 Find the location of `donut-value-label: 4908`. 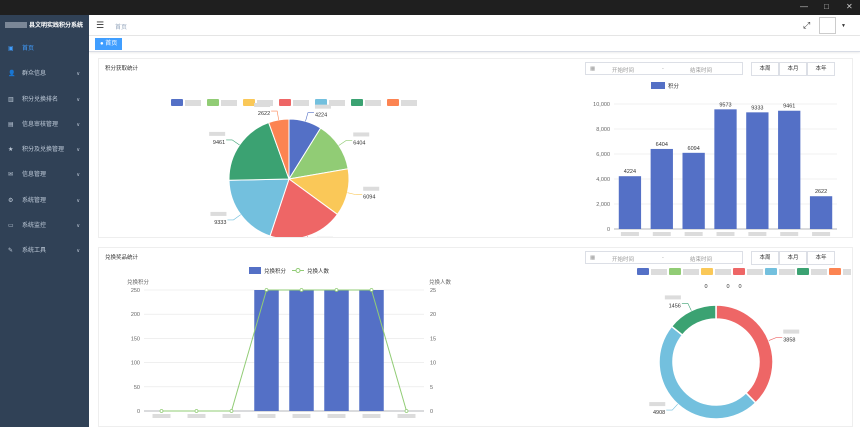

donut-value-label: 4908 is located at coordinates (659, 413).